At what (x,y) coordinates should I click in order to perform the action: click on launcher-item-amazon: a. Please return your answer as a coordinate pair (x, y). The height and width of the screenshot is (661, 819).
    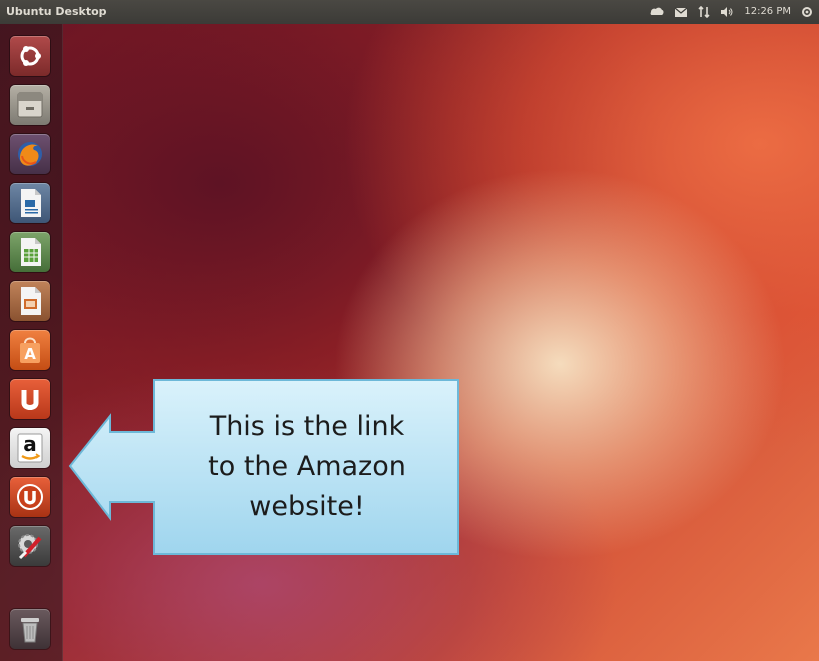
    Looking at the image, I should click on (30, 448).